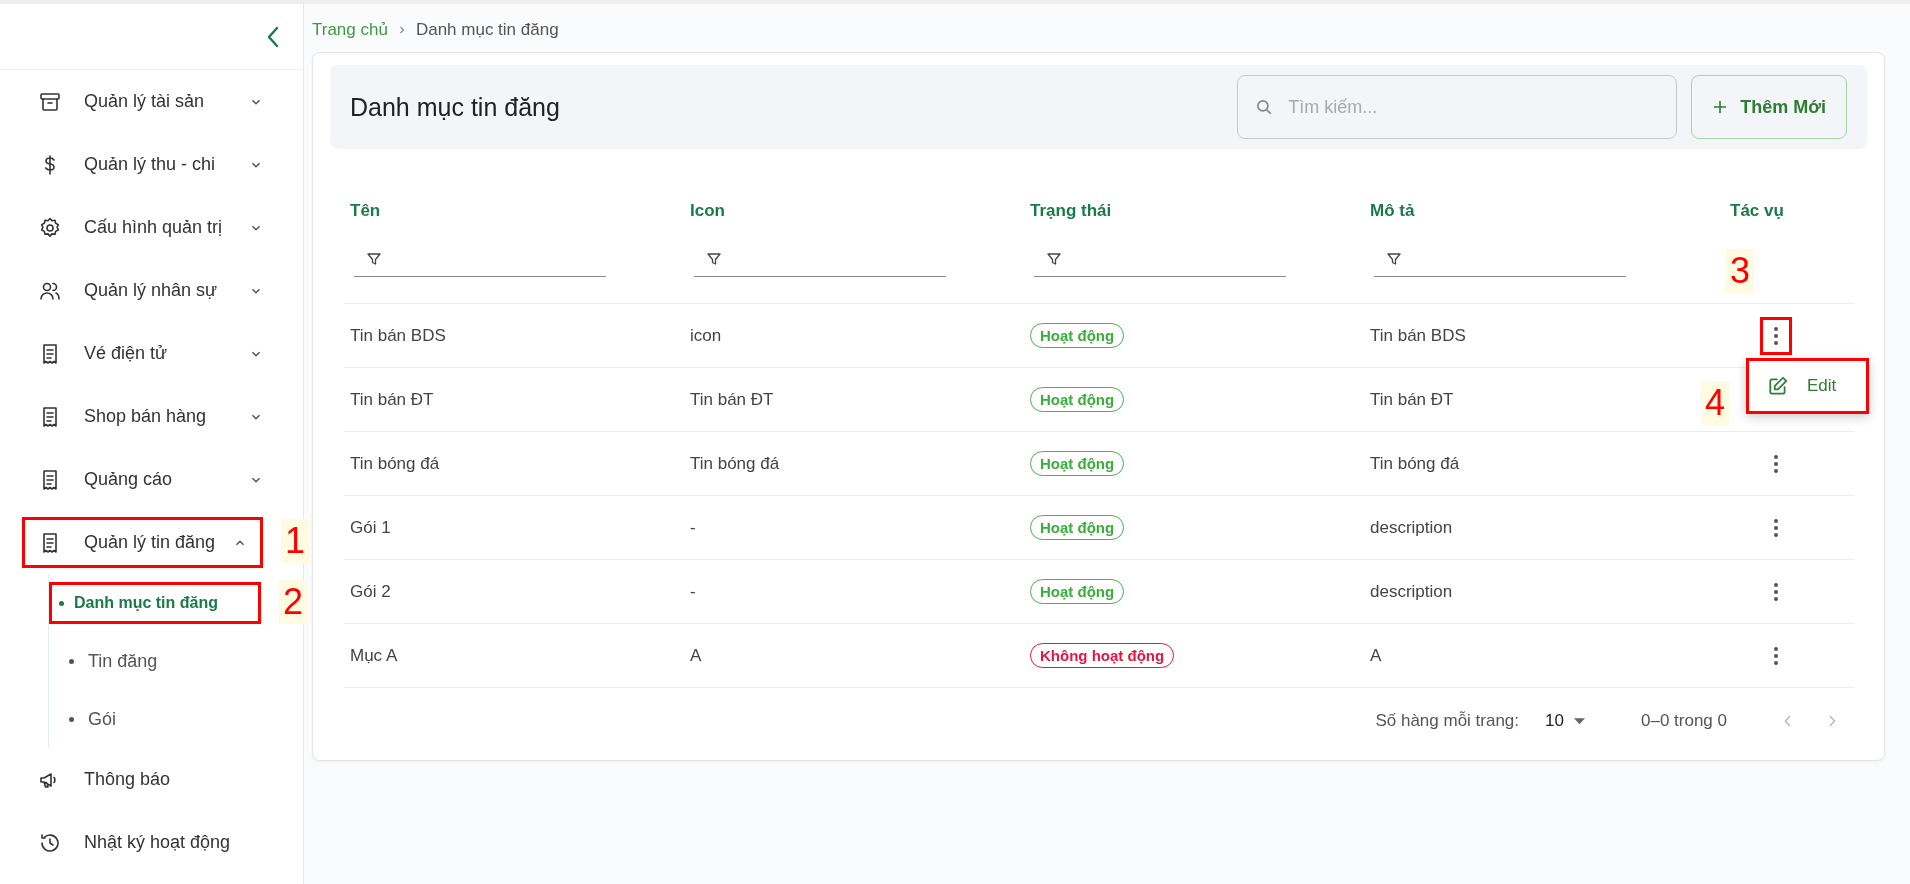  Describe the element at coordinates (151, 227) in the screenshot. I see `sidebar-item: Cấu hình quản trị` at that location.